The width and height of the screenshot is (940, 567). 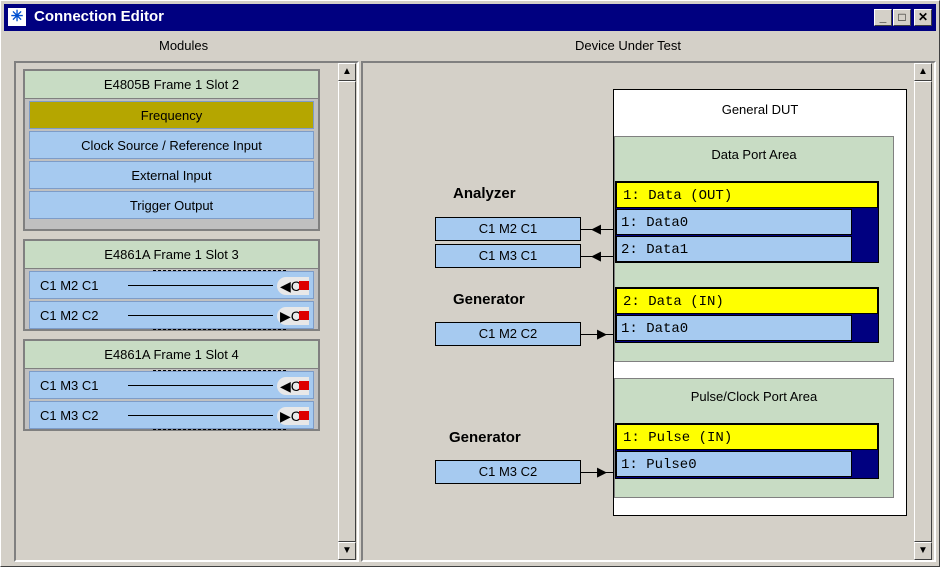 I want to click on pulse-clock-port-area: Pulse/Clock Port Area 1: Pulse (IN) 1, so click(x=754, y=438).